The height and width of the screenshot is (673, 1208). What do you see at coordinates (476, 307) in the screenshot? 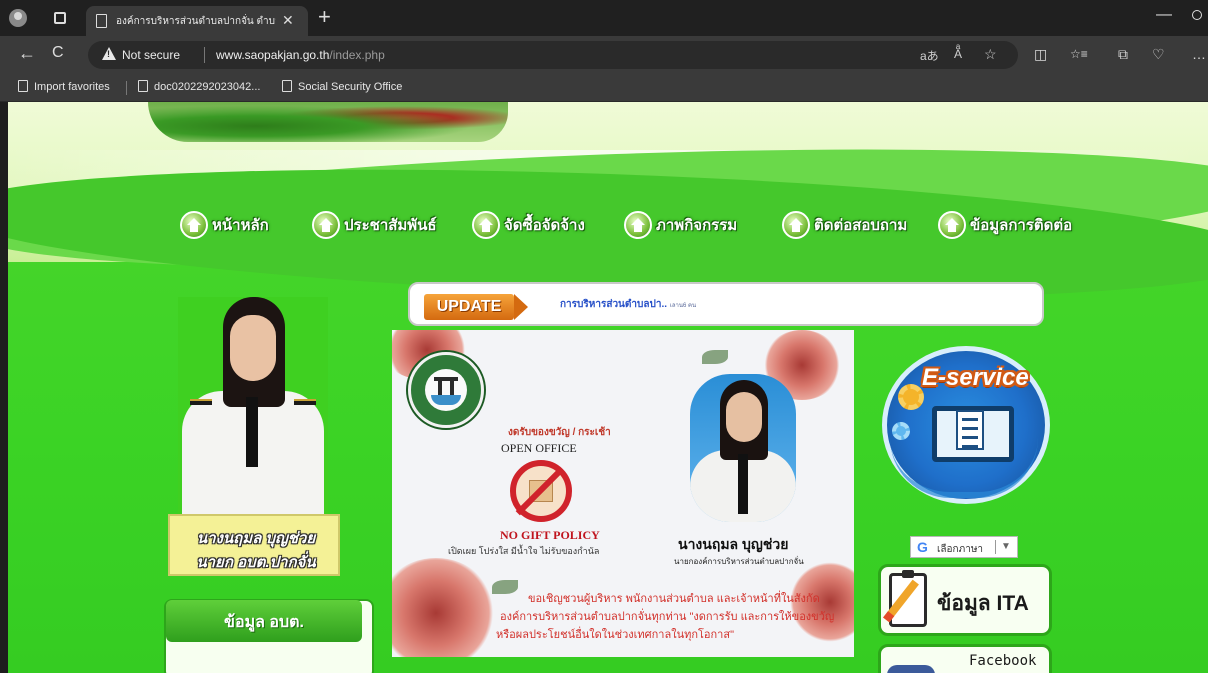
I see `update-badge: UPDATE` at bounding box center [476, 307].